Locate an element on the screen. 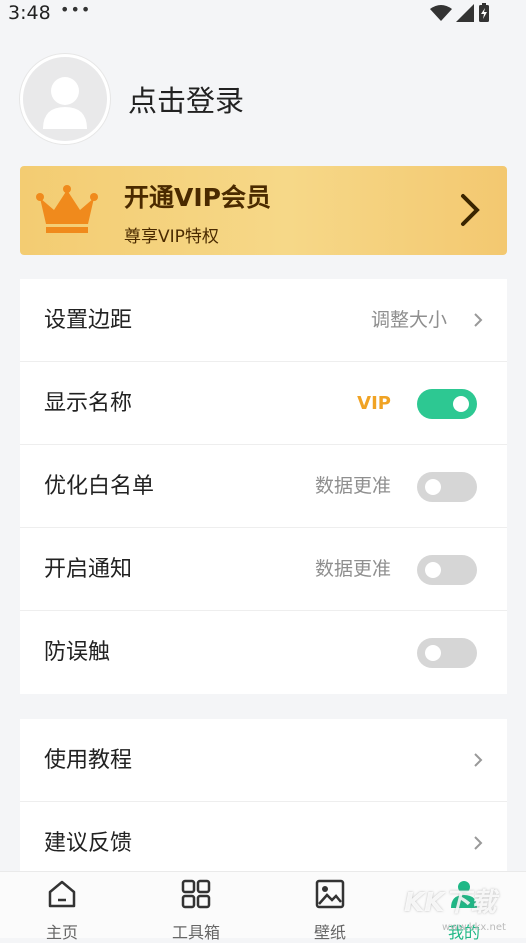 The image size is (526, 943). vip-banner: 开通VIP会员 尊享VIP特权 is located at coordinates (263, 210).